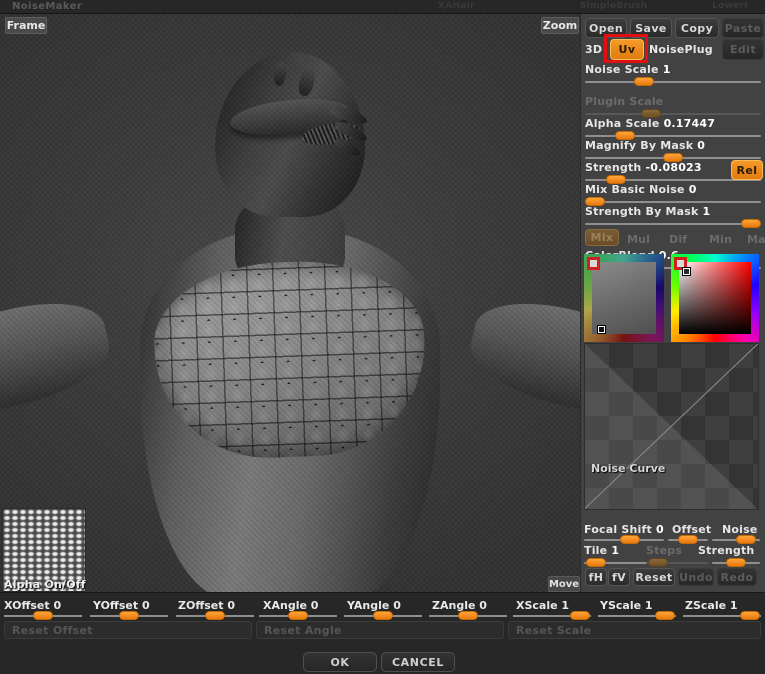 The height and width of the screenshot is (674, 765). Describe the element at coordinates (626, 605) in the screenshot. I see `yscale-label: YScale 1` at that location.